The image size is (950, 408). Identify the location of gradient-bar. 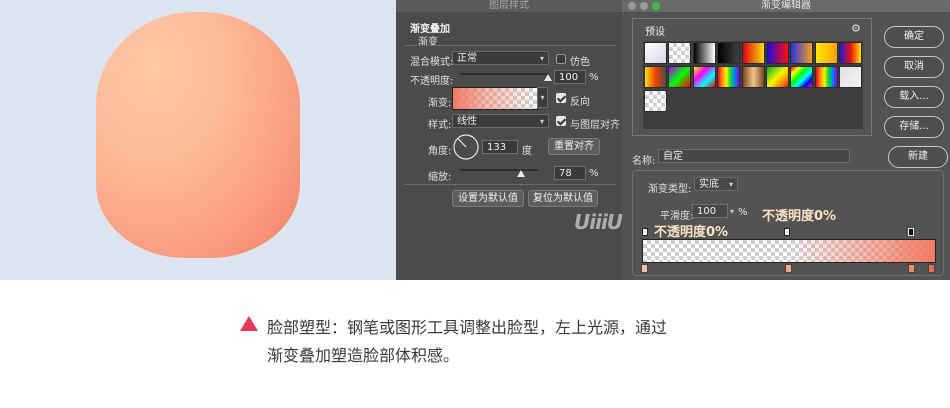
(789, 251).